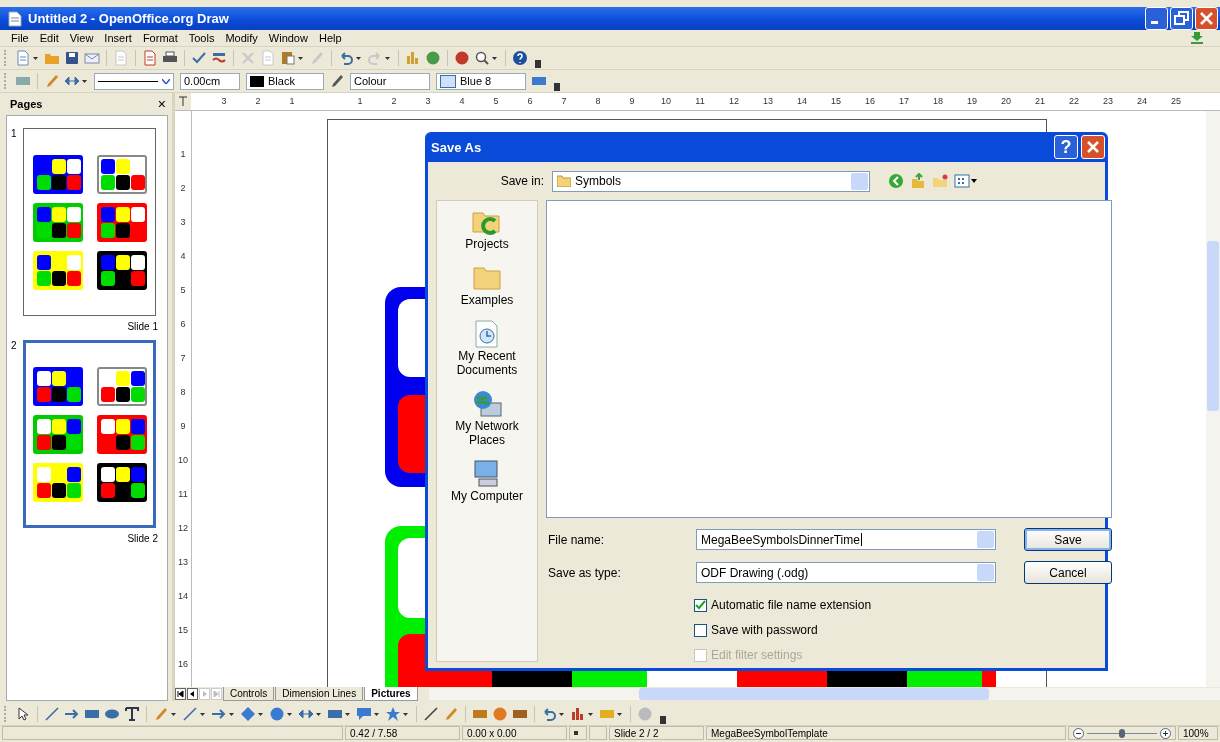 This screenshot has width=1220, height=742. What do you see at coordinates (514, 733) in the screenshot?
I see `size-field: 0.00 x 0.00` at bounding box center [514, 733].